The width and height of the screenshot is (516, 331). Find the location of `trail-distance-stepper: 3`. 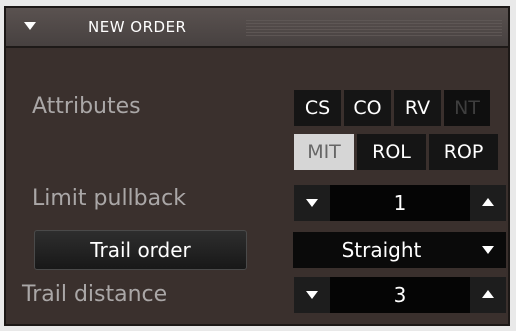

trail-distance-stepper: 3 is located at coordinates (400, 295).